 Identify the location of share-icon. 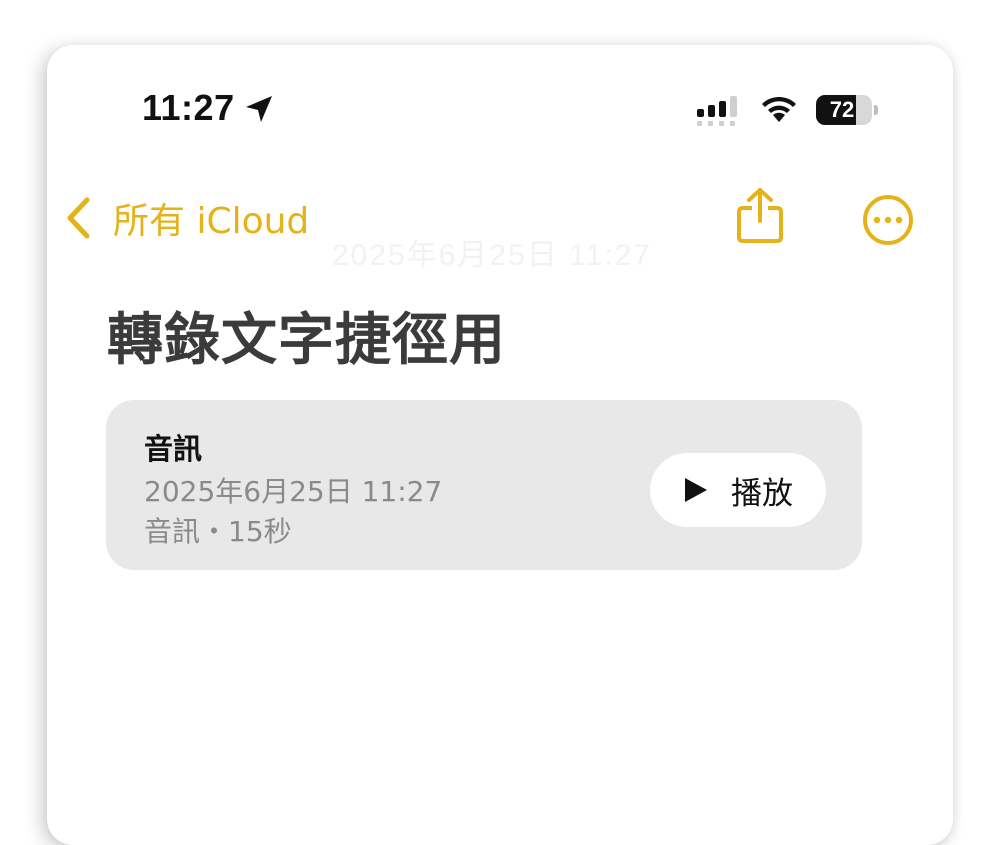
(760, 216).